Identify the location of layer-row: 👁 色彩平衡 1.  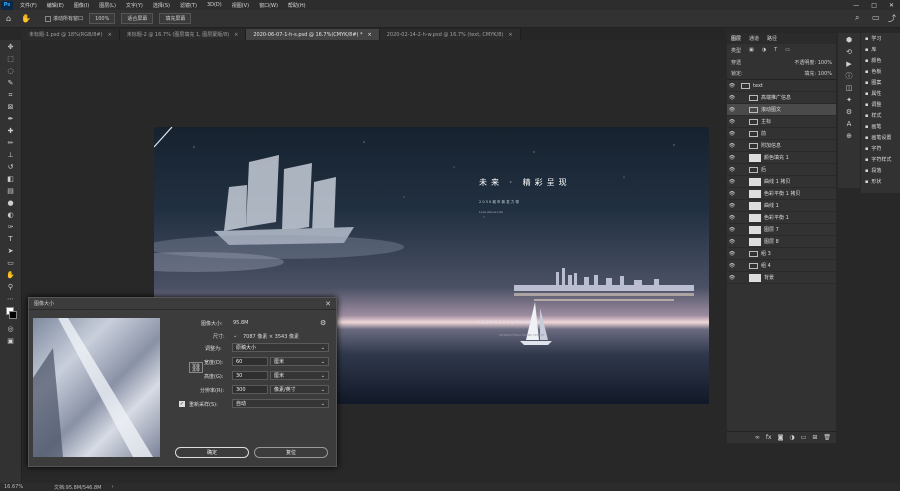
(781, 218).